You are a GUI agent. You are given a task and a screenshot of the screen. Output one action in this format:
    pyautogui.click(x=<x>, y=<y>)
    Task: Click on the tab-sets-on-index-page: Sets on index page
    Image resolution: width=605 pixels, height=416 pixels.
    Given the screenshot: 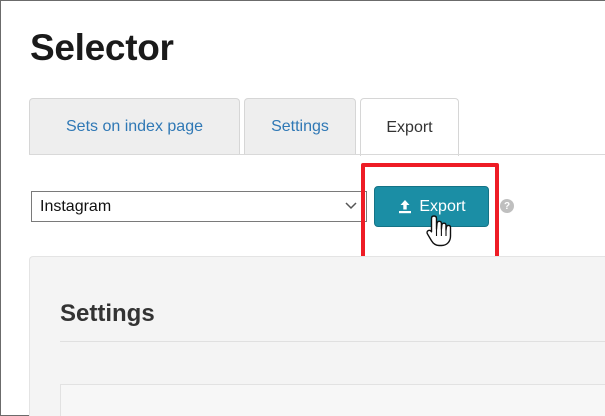 What is the action you would take?
    pyautogui.click(x=134, y=126)
    